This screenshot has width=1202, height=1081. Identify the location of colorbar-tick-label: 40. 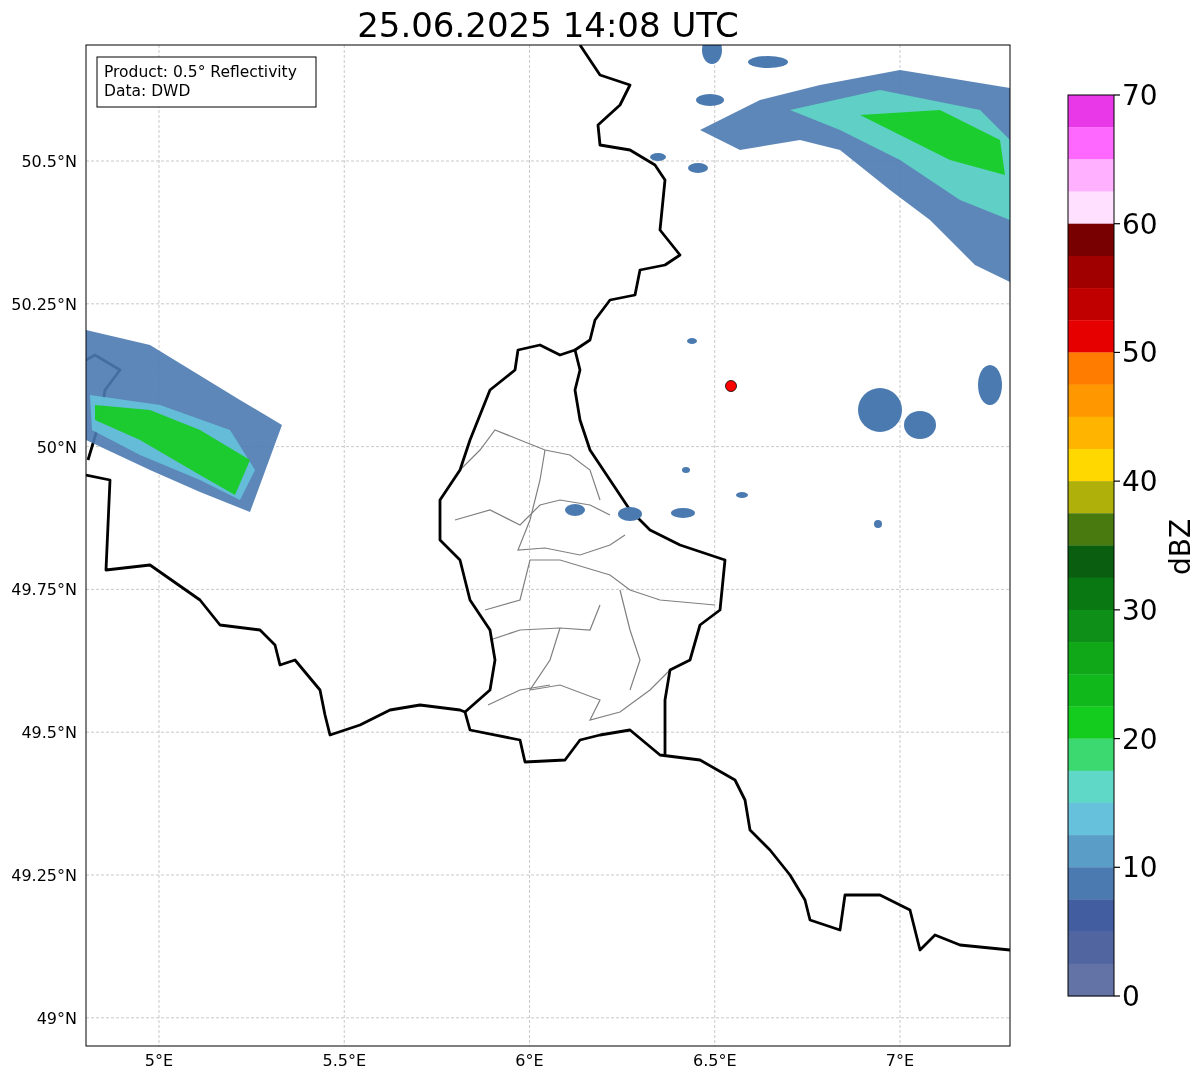
(1140, 482).